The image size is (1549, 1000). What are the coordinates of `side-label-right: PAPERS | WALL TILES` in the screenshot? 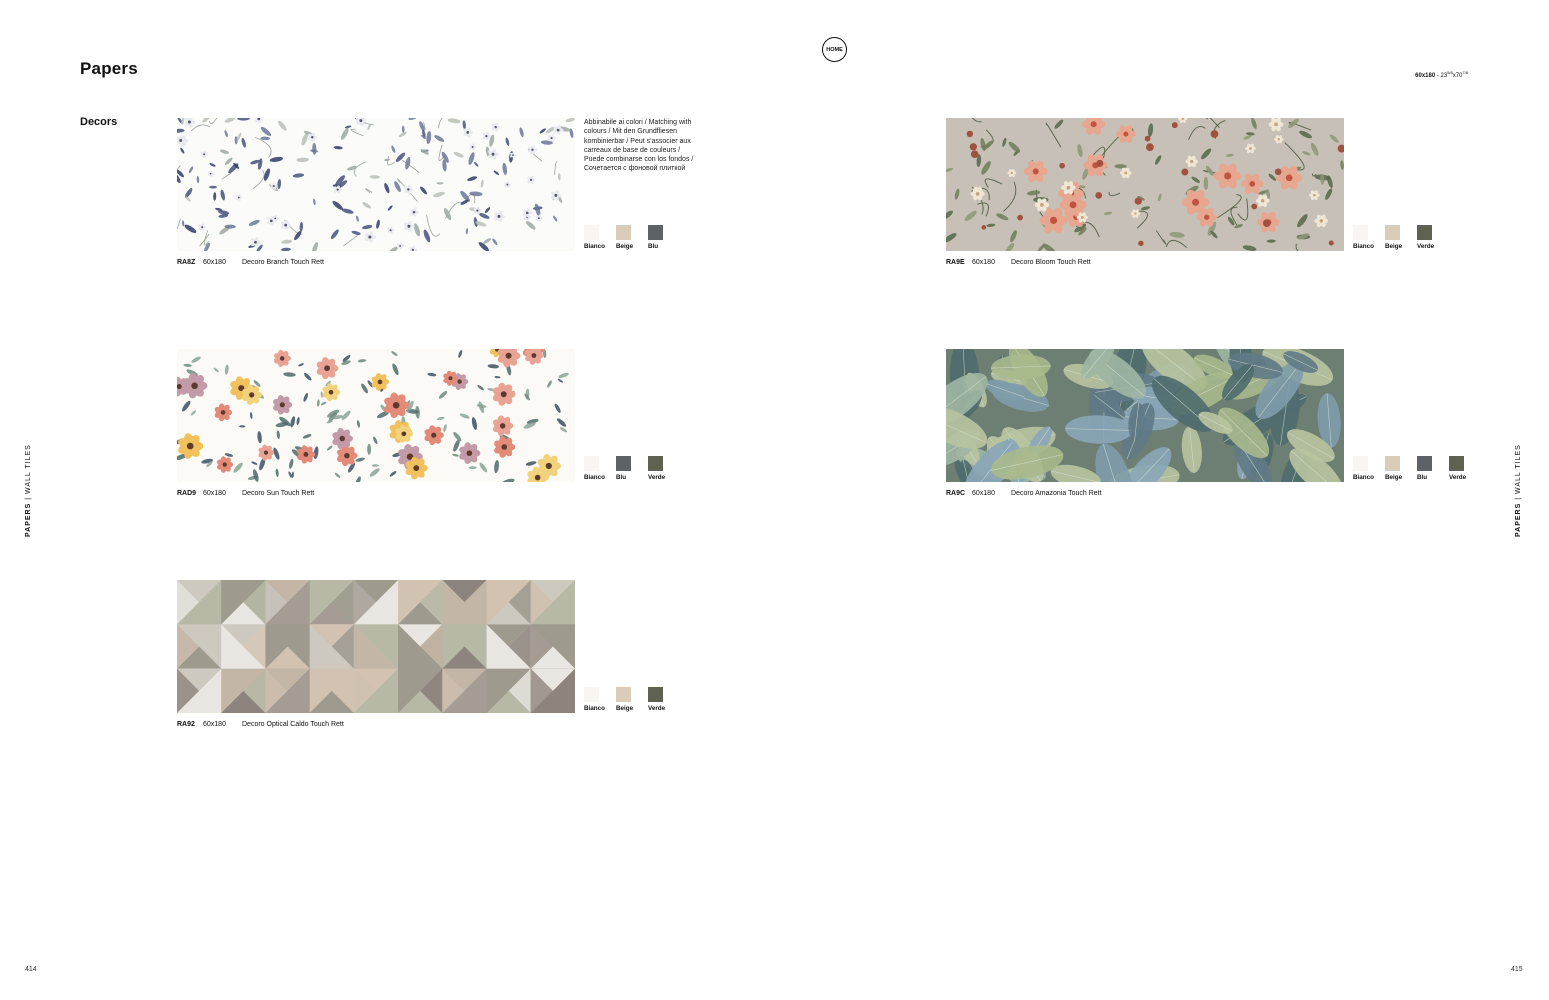 It's located at (1518, 490).